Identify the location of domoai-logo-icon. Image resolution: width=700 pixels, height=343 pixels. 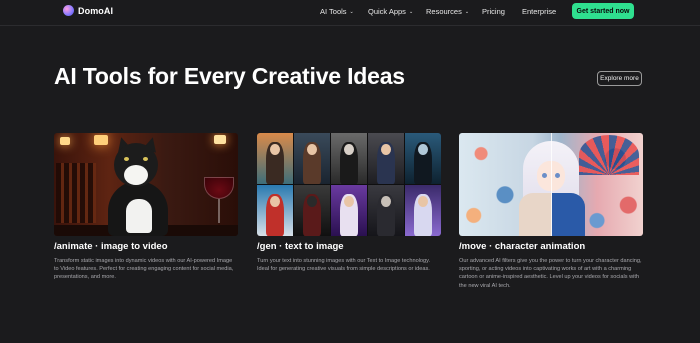
(68, 10).